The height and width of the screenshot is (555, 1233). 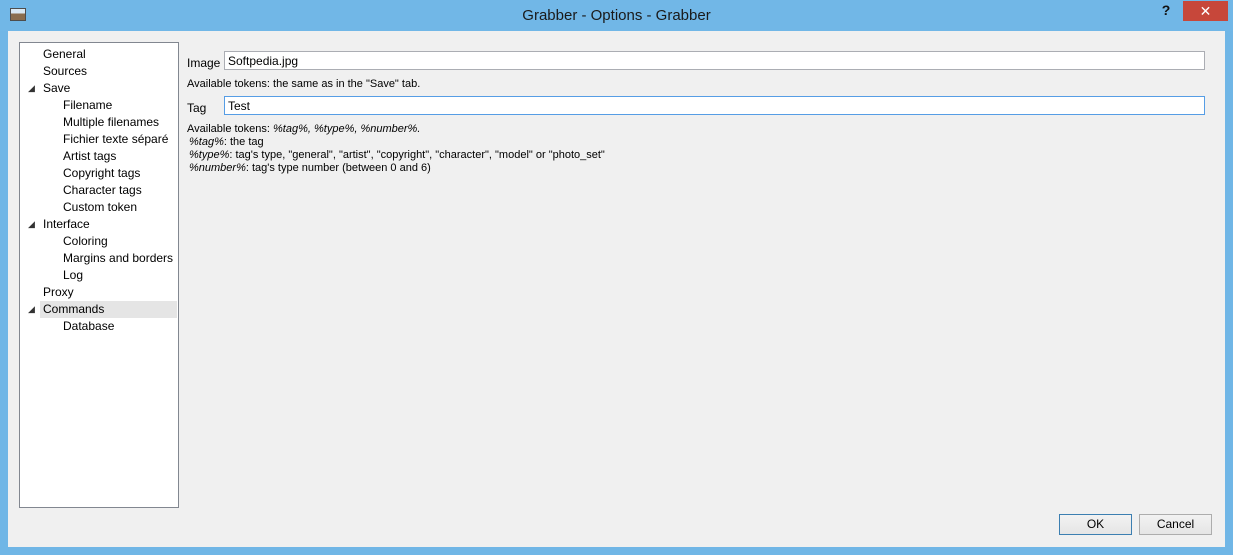 What do you see at coordinates (217, 168) in the screenshot?
I see `number-token: %number%` at bounding box center [217, 168].